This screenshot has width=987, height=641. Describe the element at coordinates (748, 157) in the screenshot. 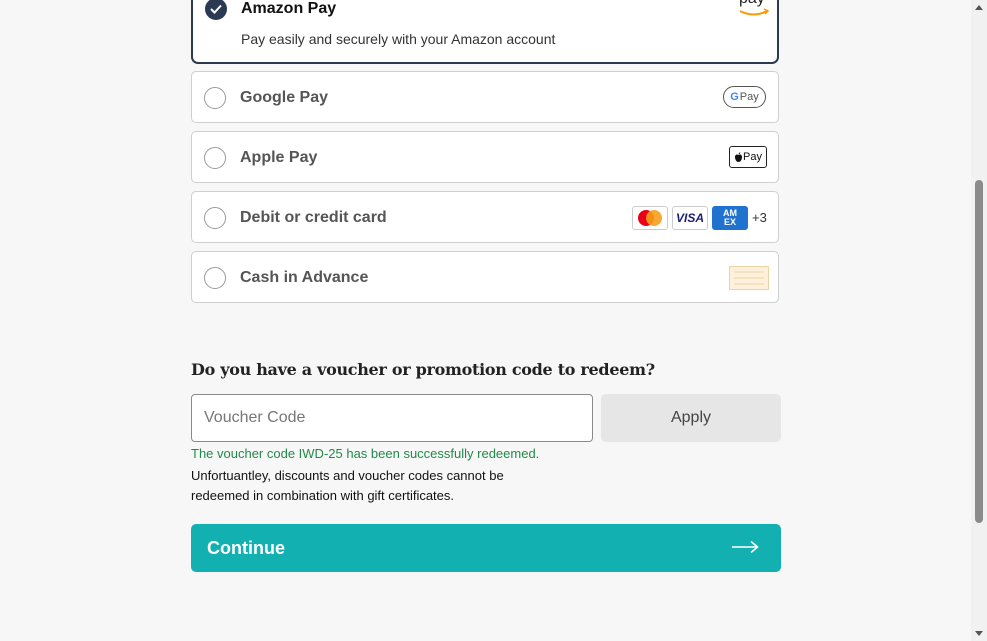

I see `apple-pay-logo: Pay` at that location.